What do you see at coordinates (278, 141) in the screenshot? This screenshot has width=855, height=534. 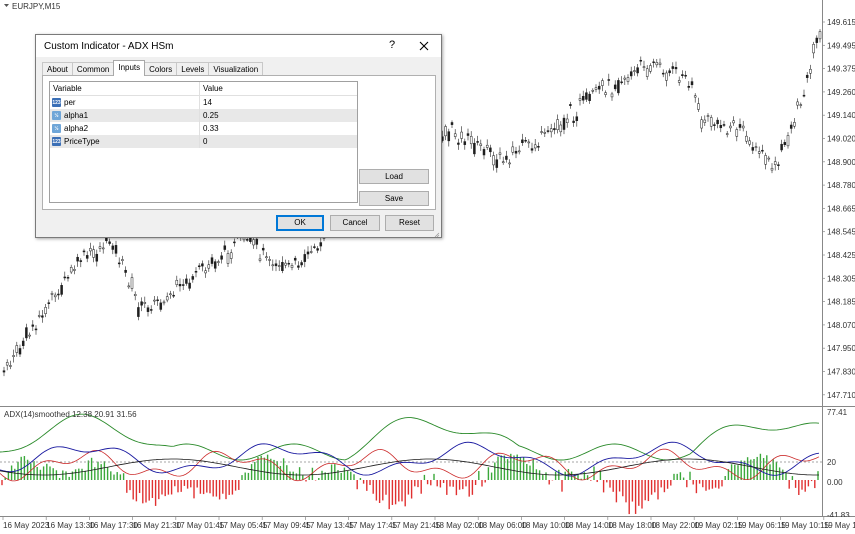 I see `var-value: 0` at bounding box center [278, 141].